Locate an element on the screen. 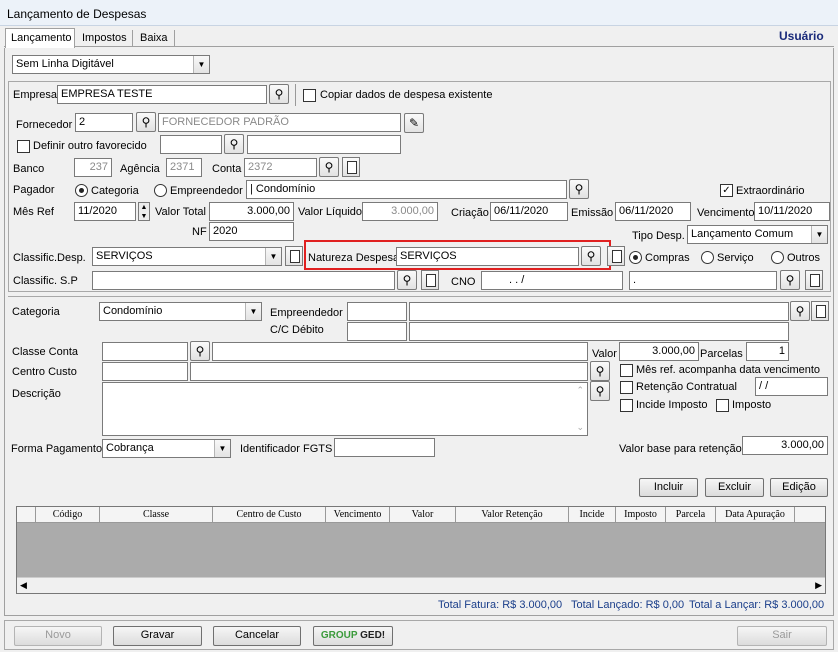 The image size is (838, 652). incluir-button: Incluir is located at coordinates (668, 487).